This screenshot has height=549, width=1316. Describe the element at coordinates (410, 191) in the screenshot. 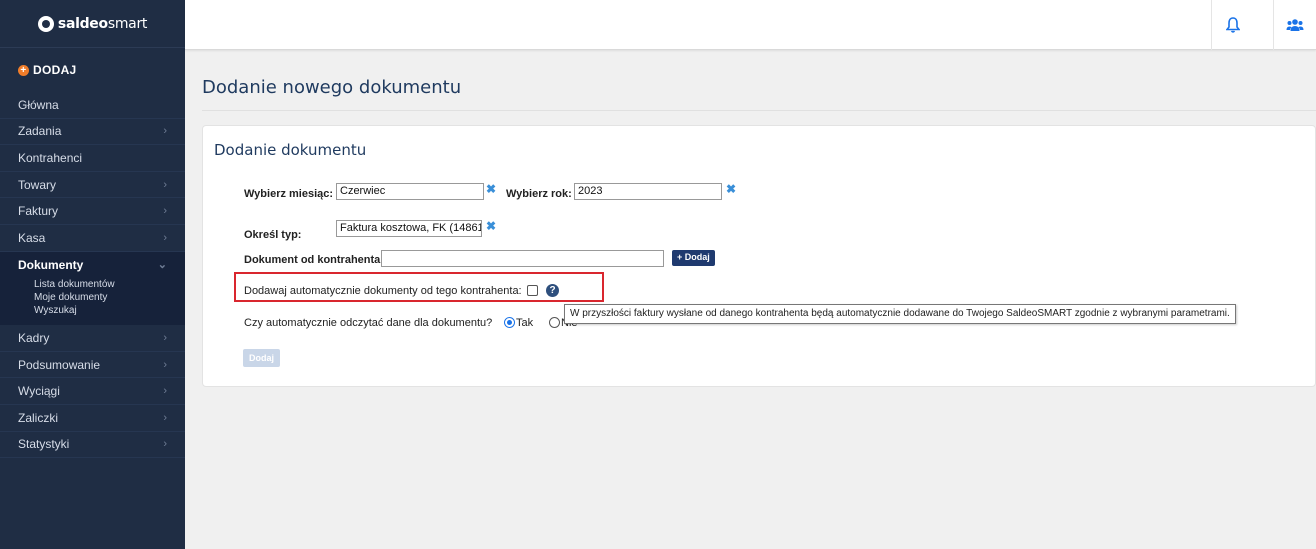

I see `month-field: Czerwiec` at that location.